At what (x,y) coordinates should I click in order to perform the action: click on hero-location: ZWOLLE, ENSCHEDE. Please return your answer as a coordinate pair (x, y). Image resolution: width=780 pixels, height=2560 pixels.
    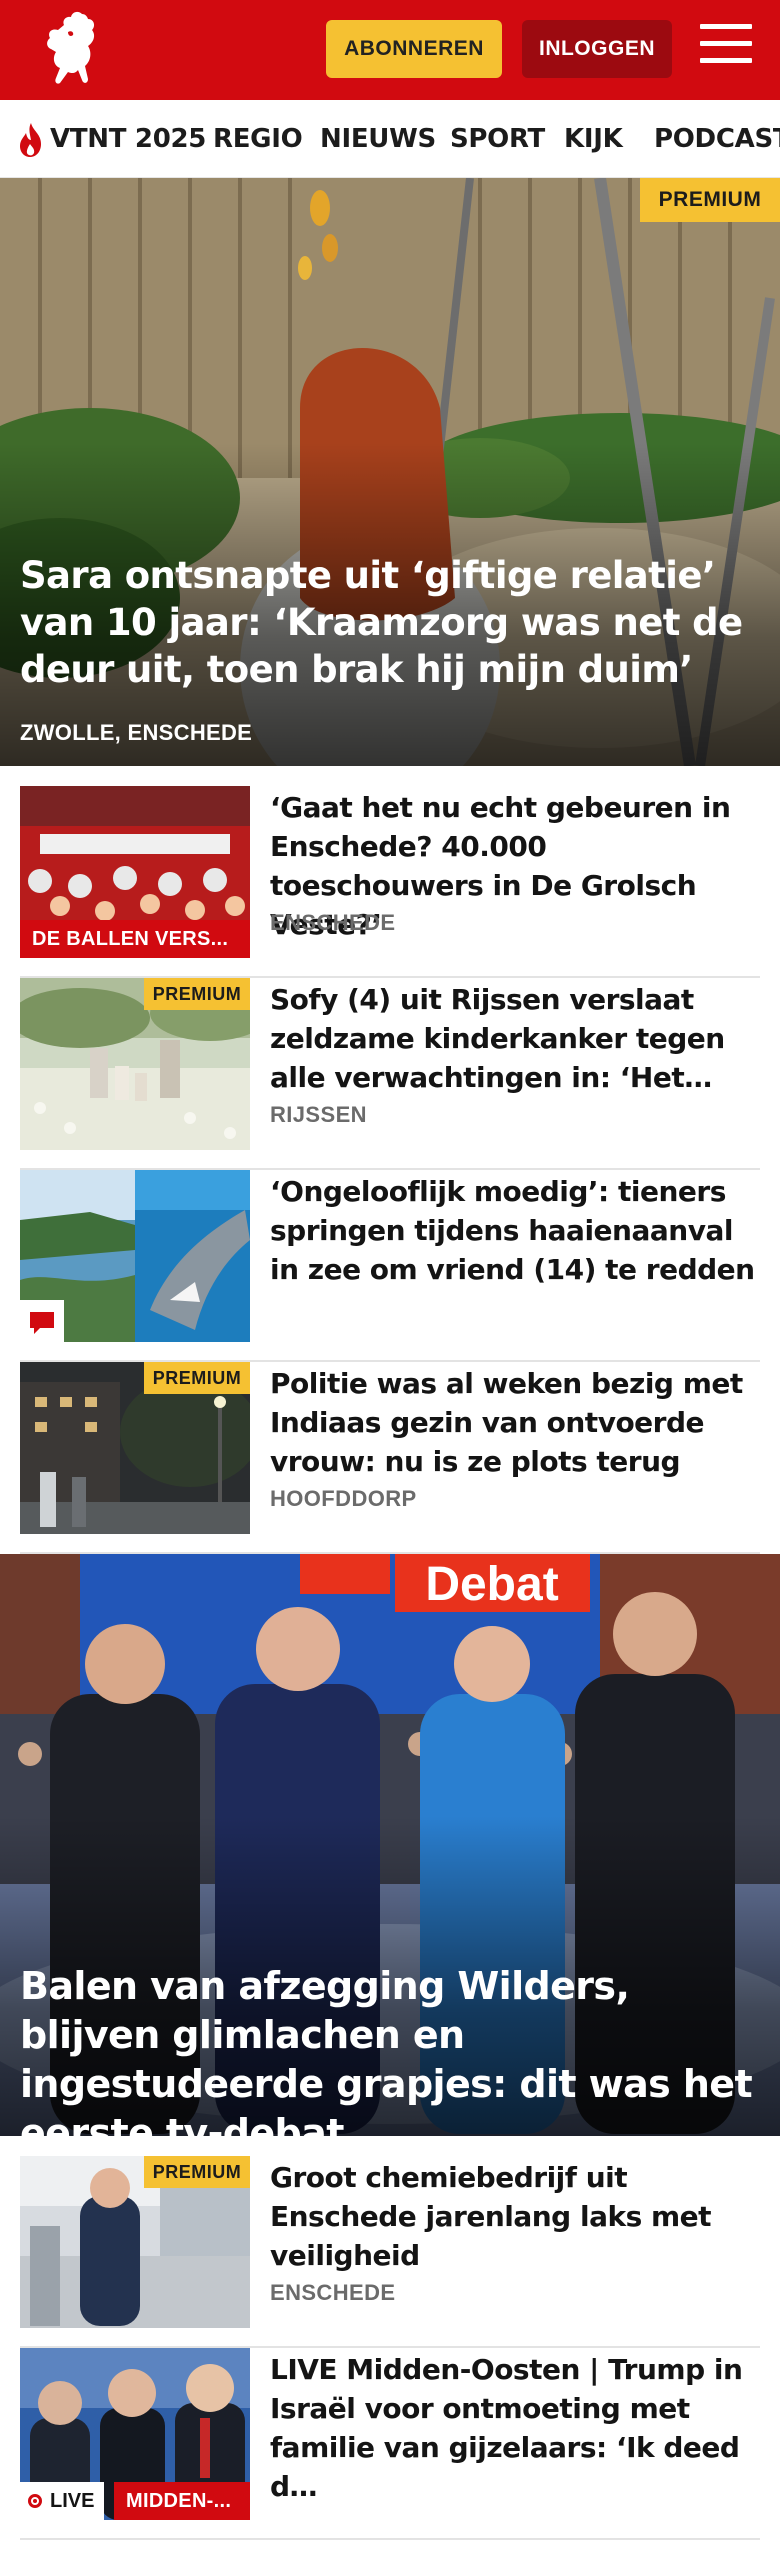
    Looking at the image, I should click on (136, 732).